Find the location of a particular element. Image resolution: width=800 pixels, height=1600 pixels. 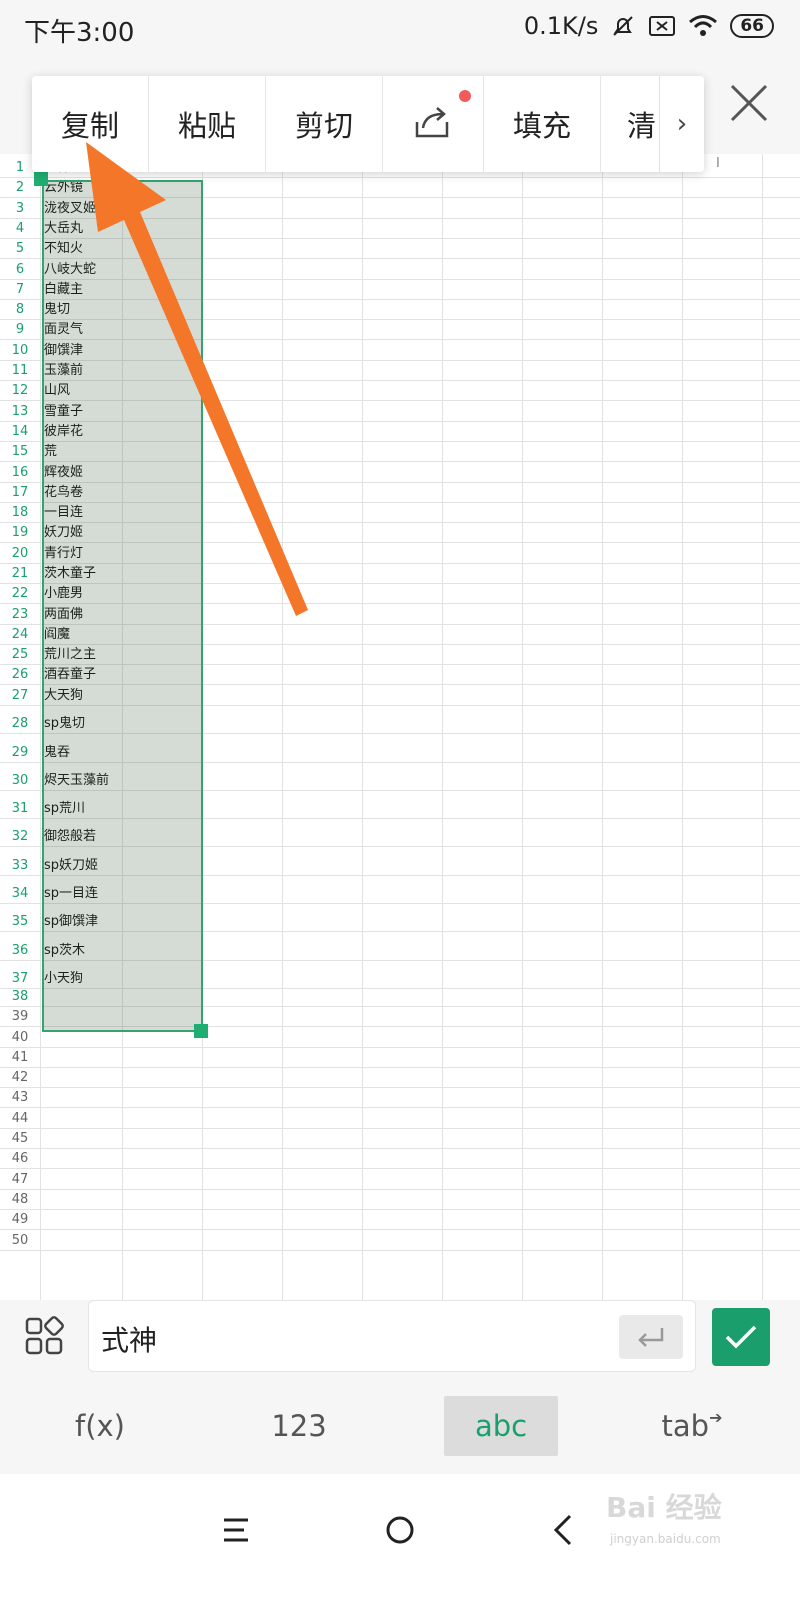

tab-label: tab is located at coordinates (685, 1426).